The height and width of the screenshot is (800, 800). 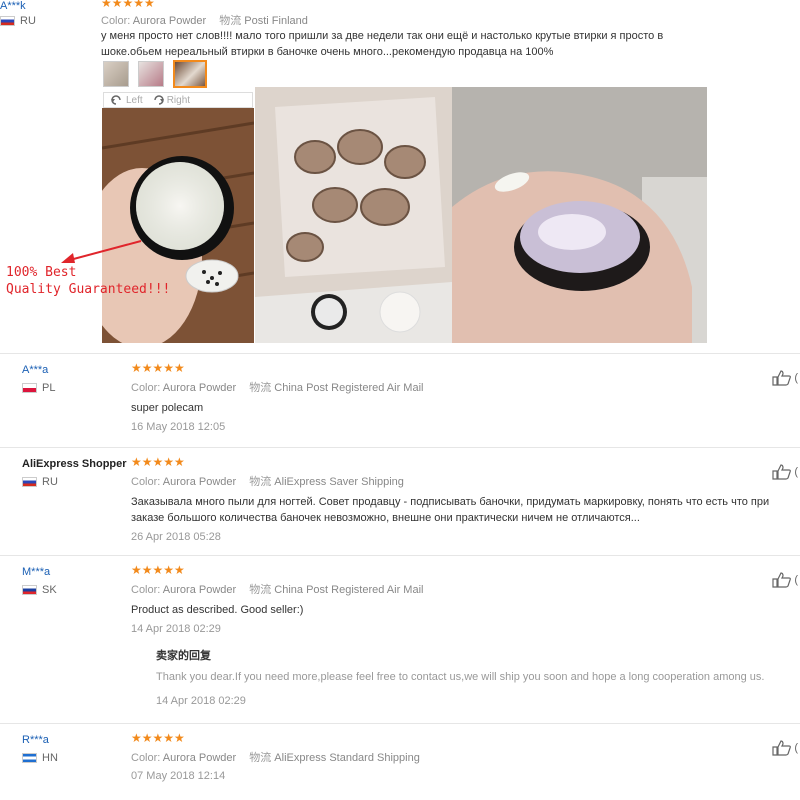 I want to click on jar-in-hand-image, so click(x=178, y=225).